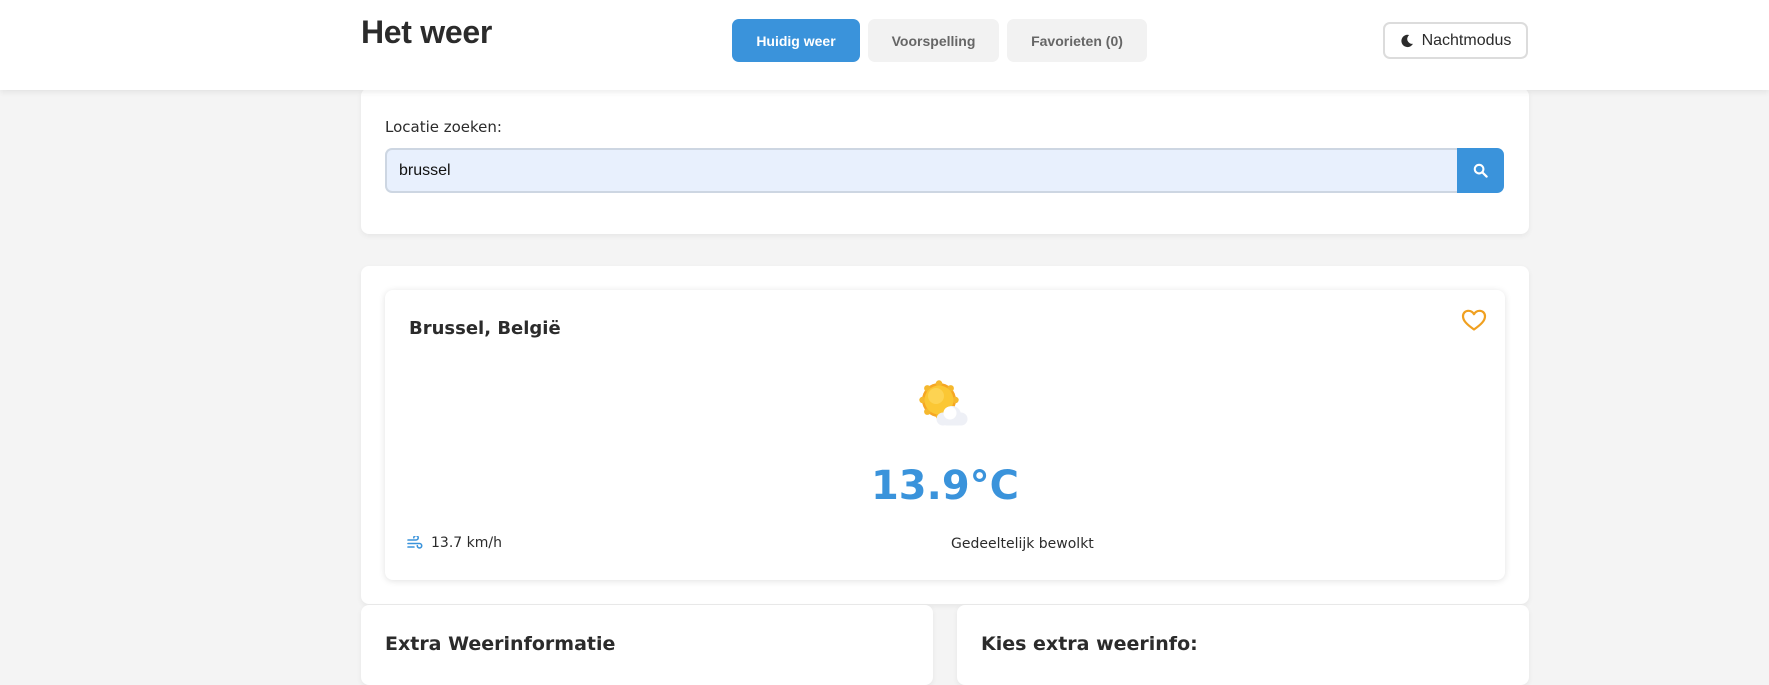 This screenshot has height=685, width=1769. I want to click on tab-forecast: Voorspelling, so click(933, 40).